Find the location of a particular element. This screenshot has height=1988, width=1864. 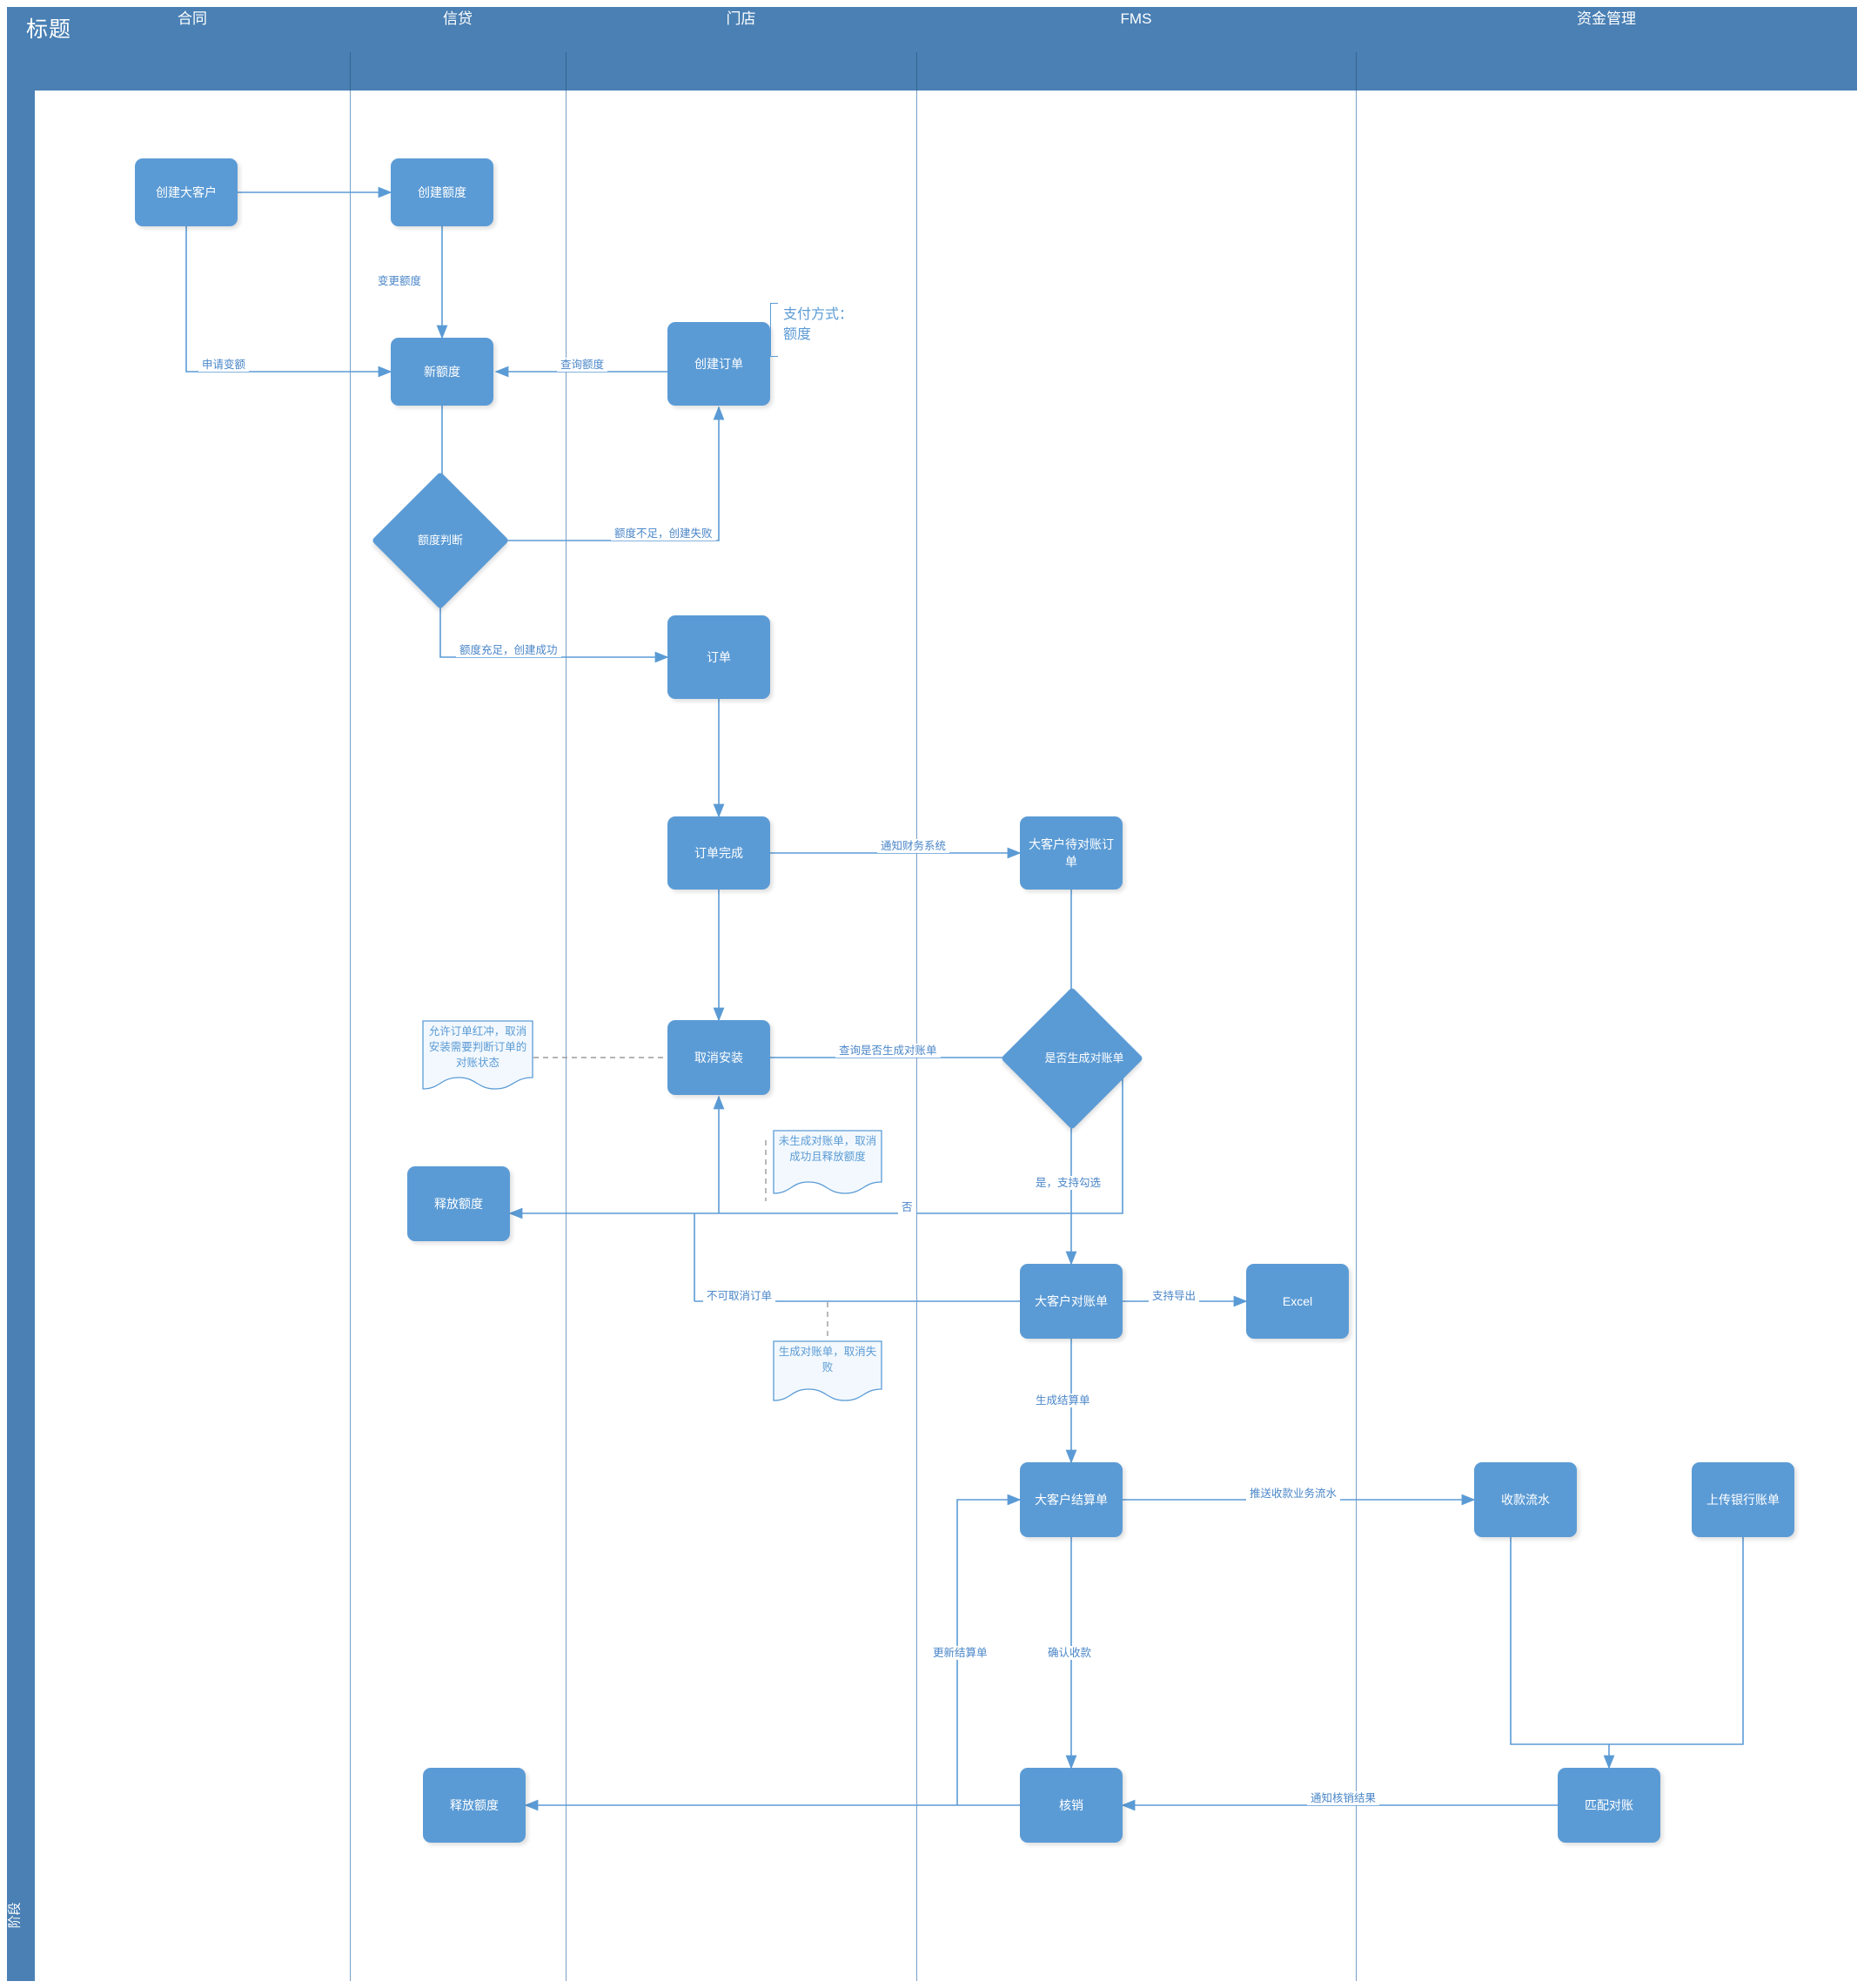

node-quota-judgement: 额度判断 is located at coordinates (440, 540).